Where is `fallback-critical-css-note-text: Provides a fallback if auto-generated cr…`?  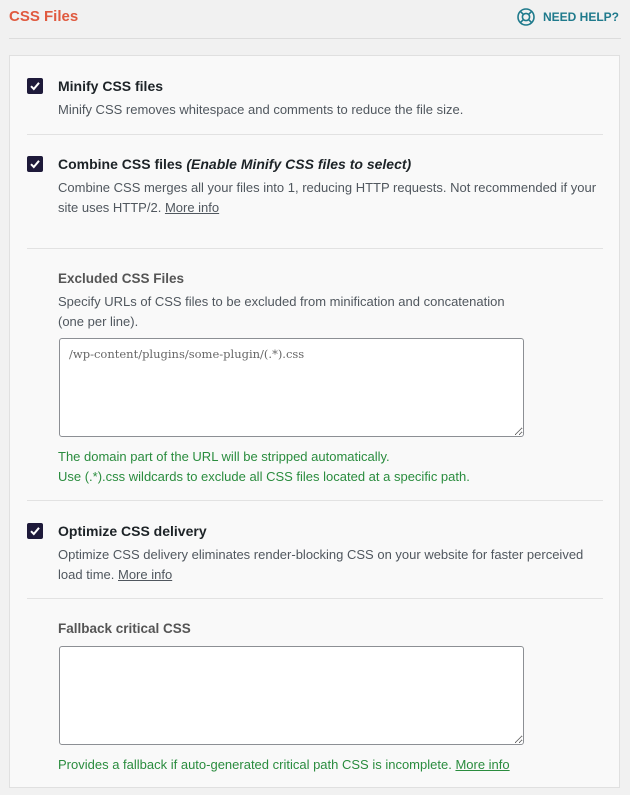
fallback-critical-css-note-text: Provides a fallback if auto-generated cr… is located at coordinates (255, 764).